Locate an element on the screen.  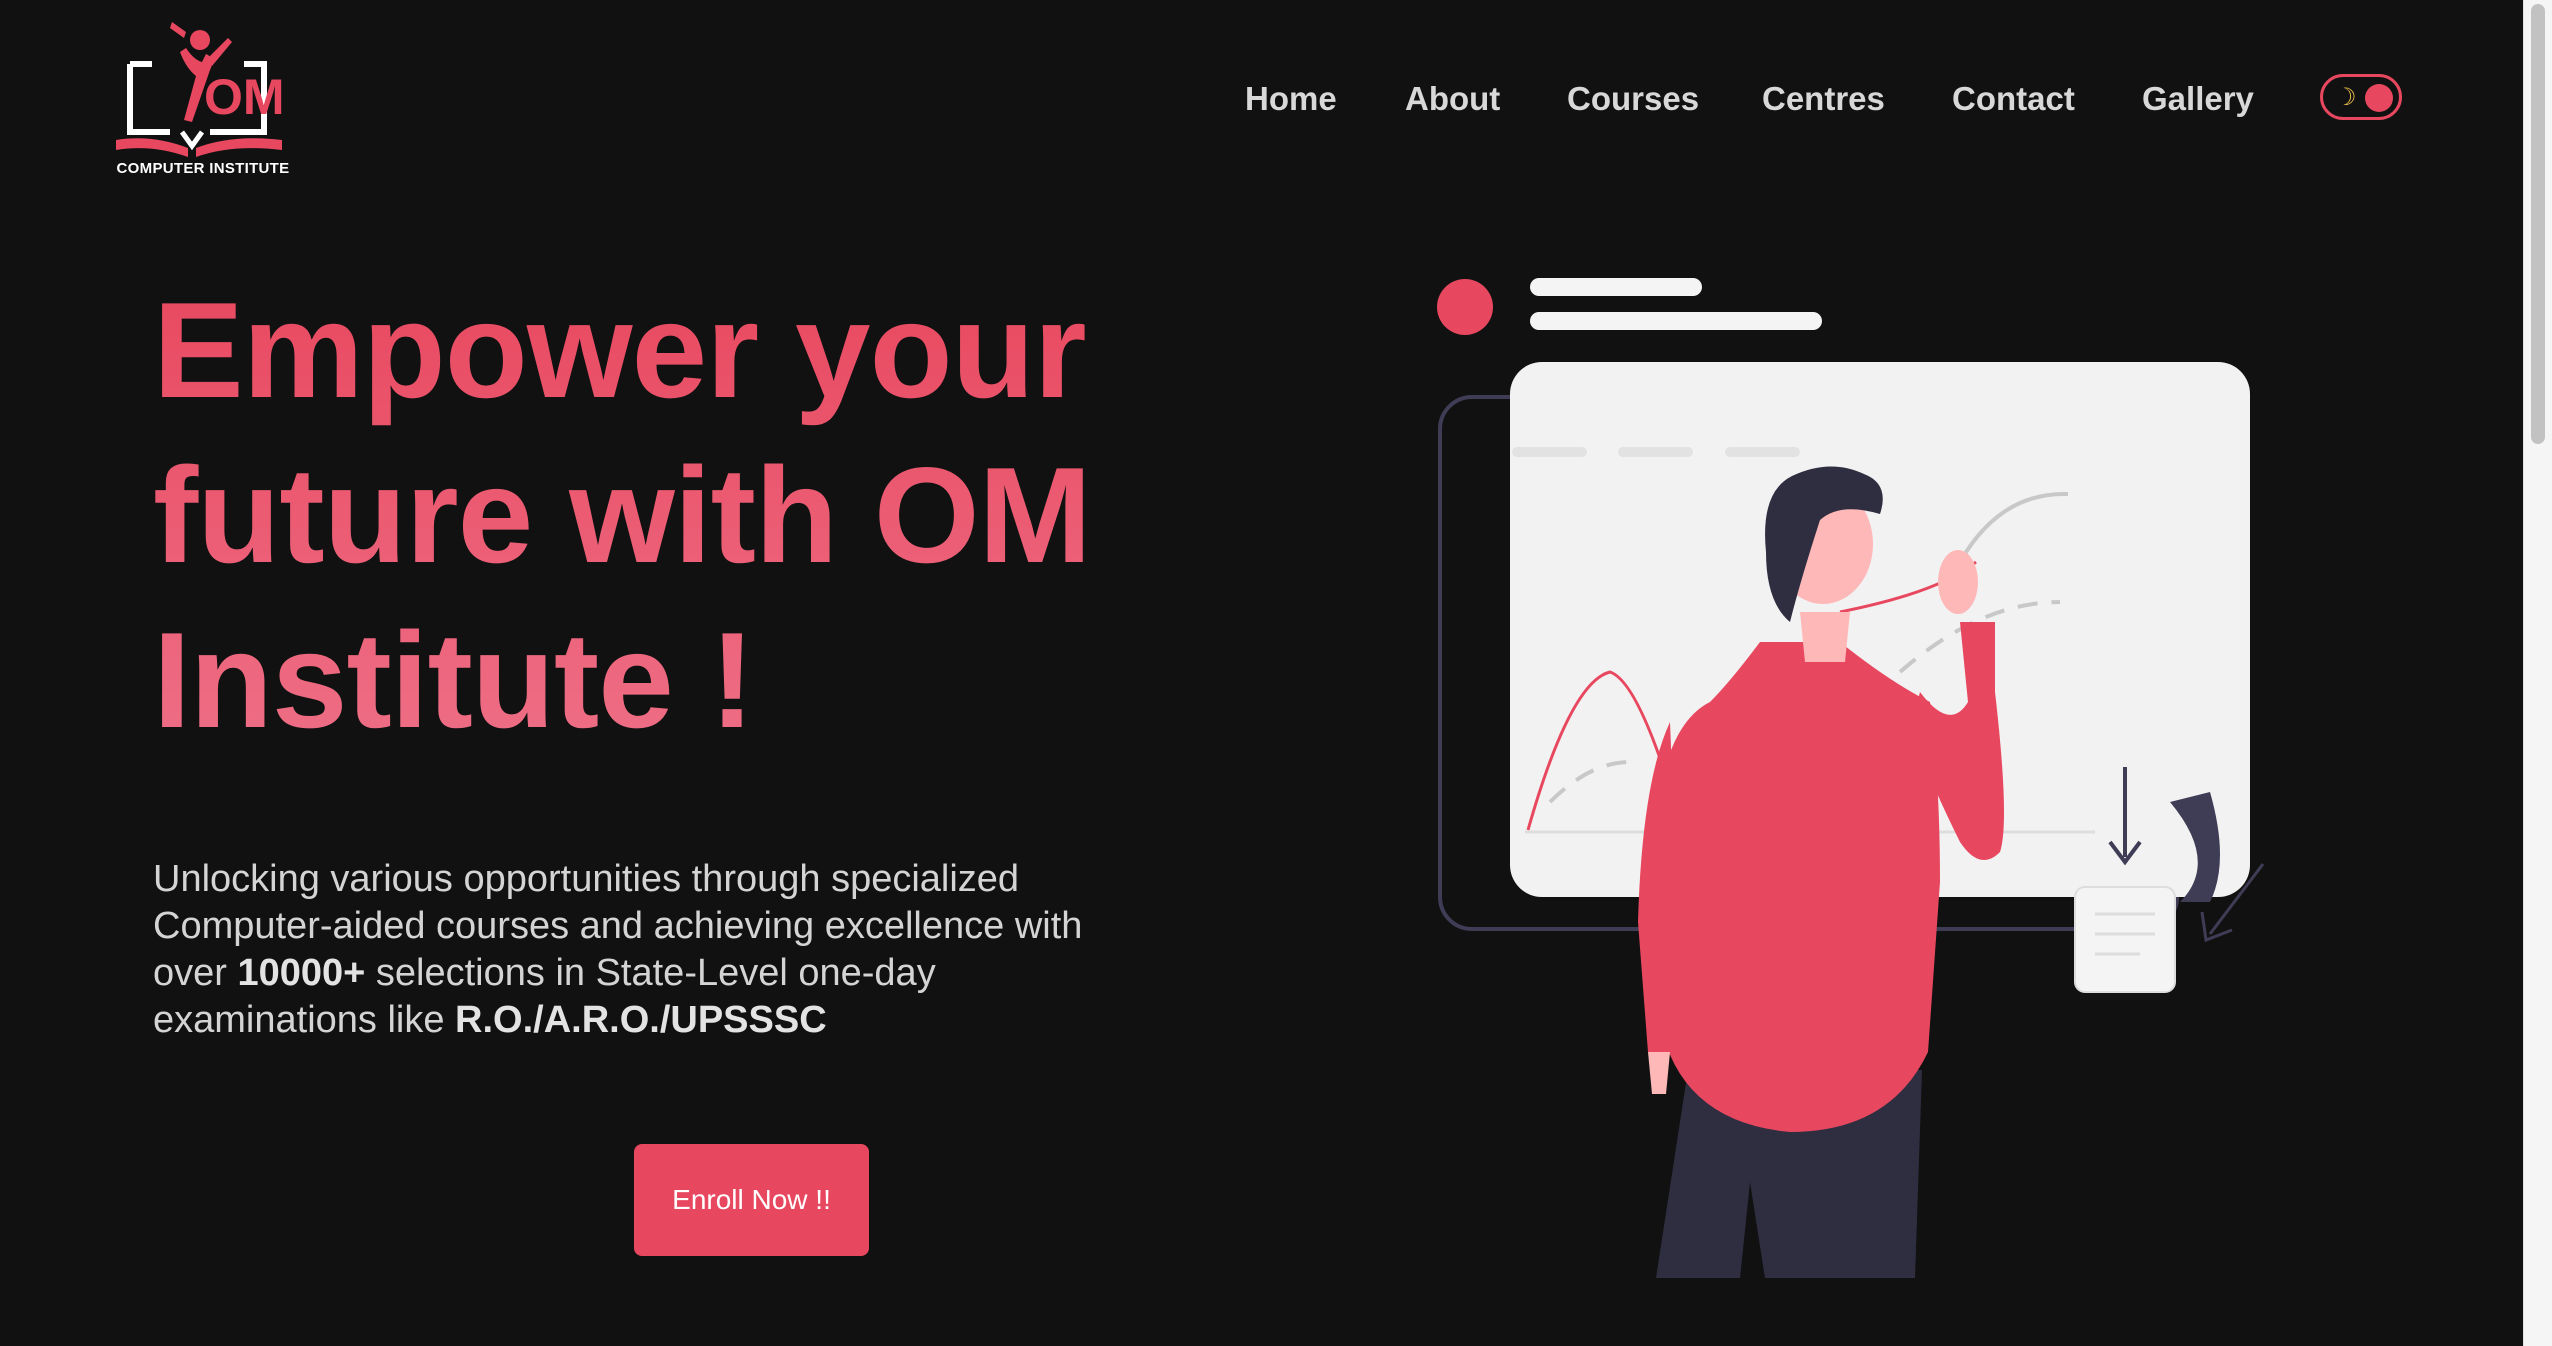
nav-contact: Contact is located at coordinates (2013, 99).